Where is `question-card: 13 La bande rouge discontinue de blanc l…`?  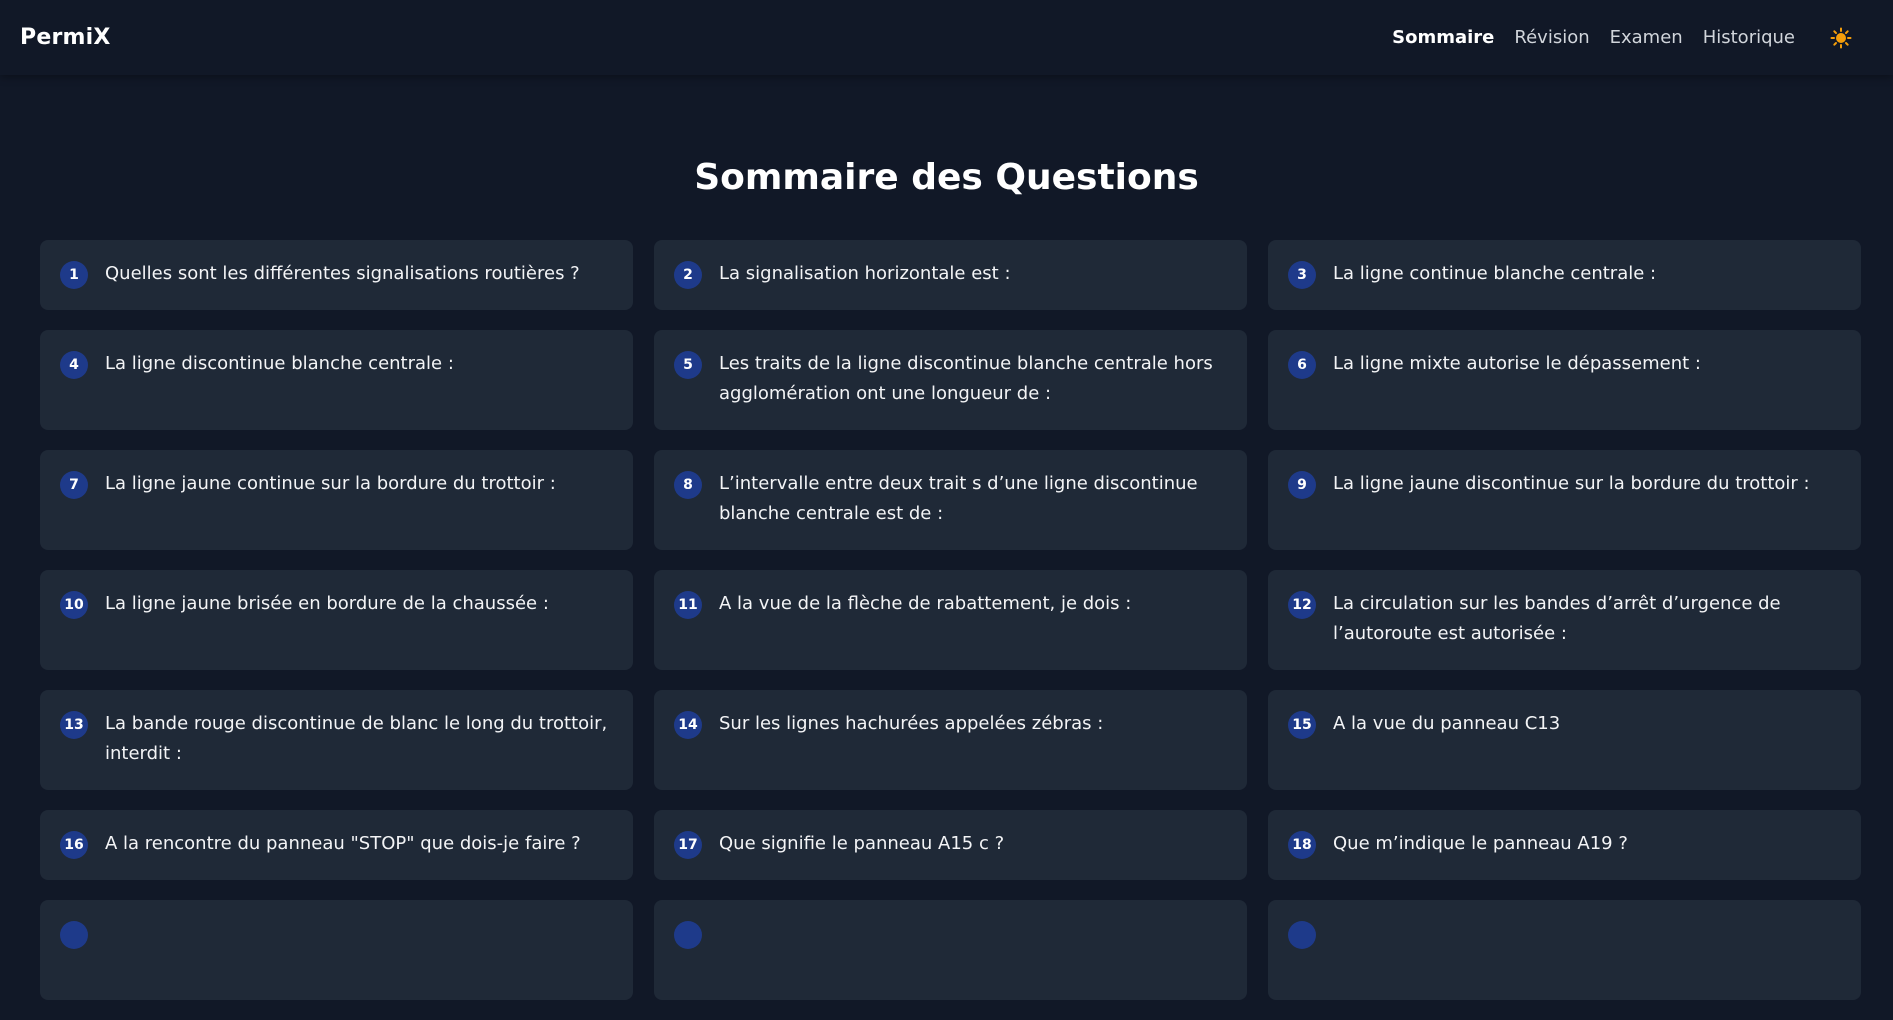 question-card: 13 La bande rouge discontinue de blanc l… is located at coordinates (336, 740).